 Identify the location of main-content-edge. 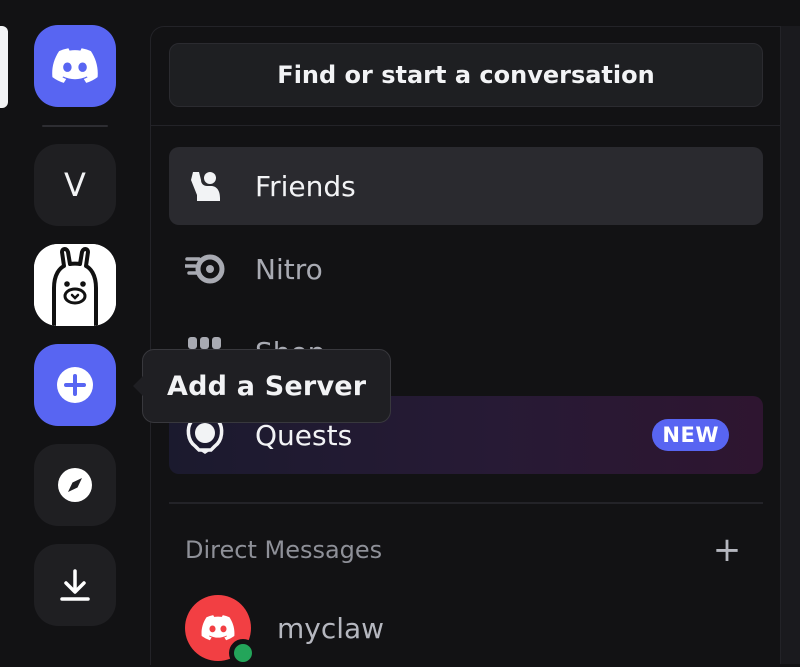
(790, 345).